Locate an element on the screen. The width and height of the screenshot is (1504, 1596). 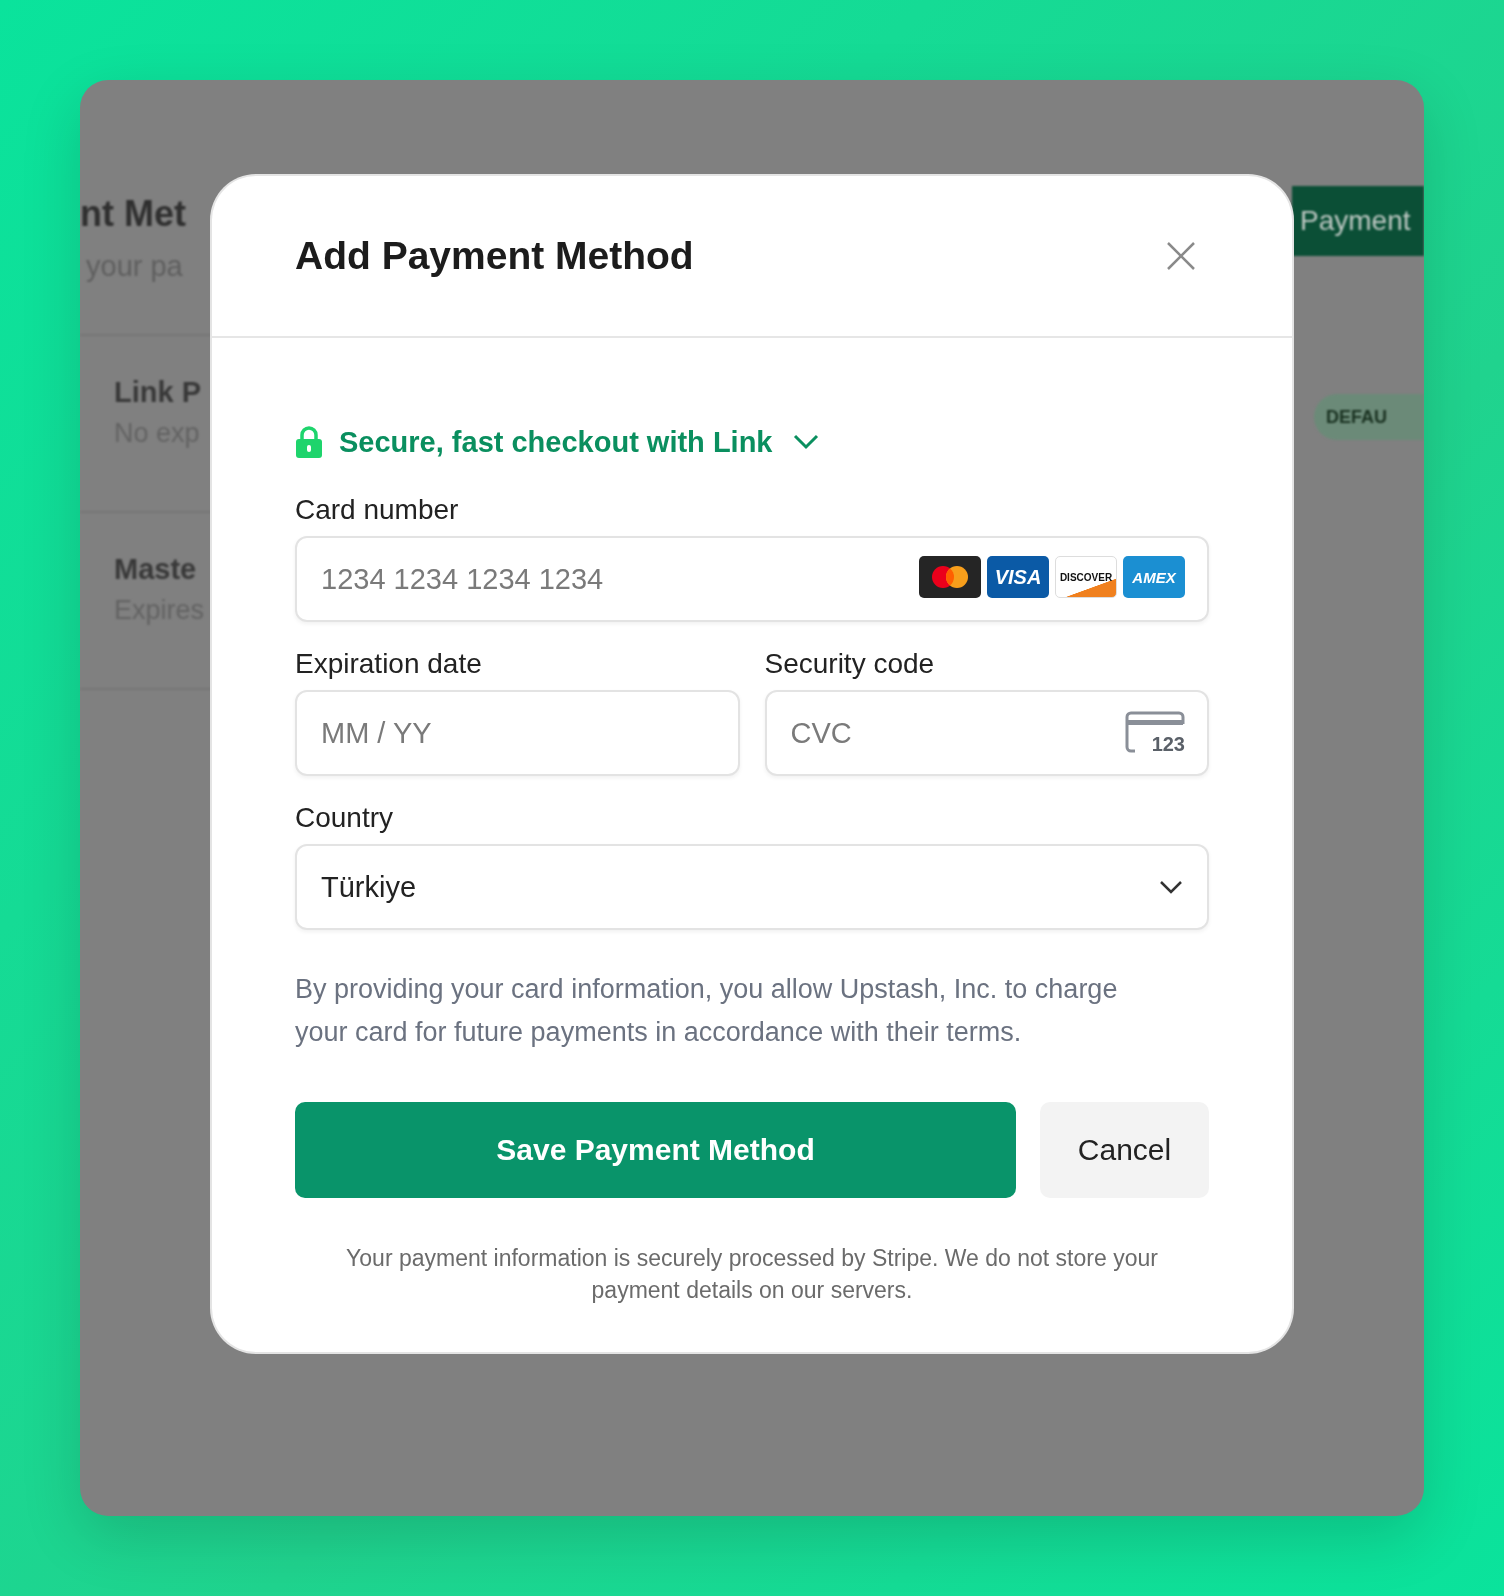
card-brand-logo: DISCOVER is located at coordinates (1086, 577).